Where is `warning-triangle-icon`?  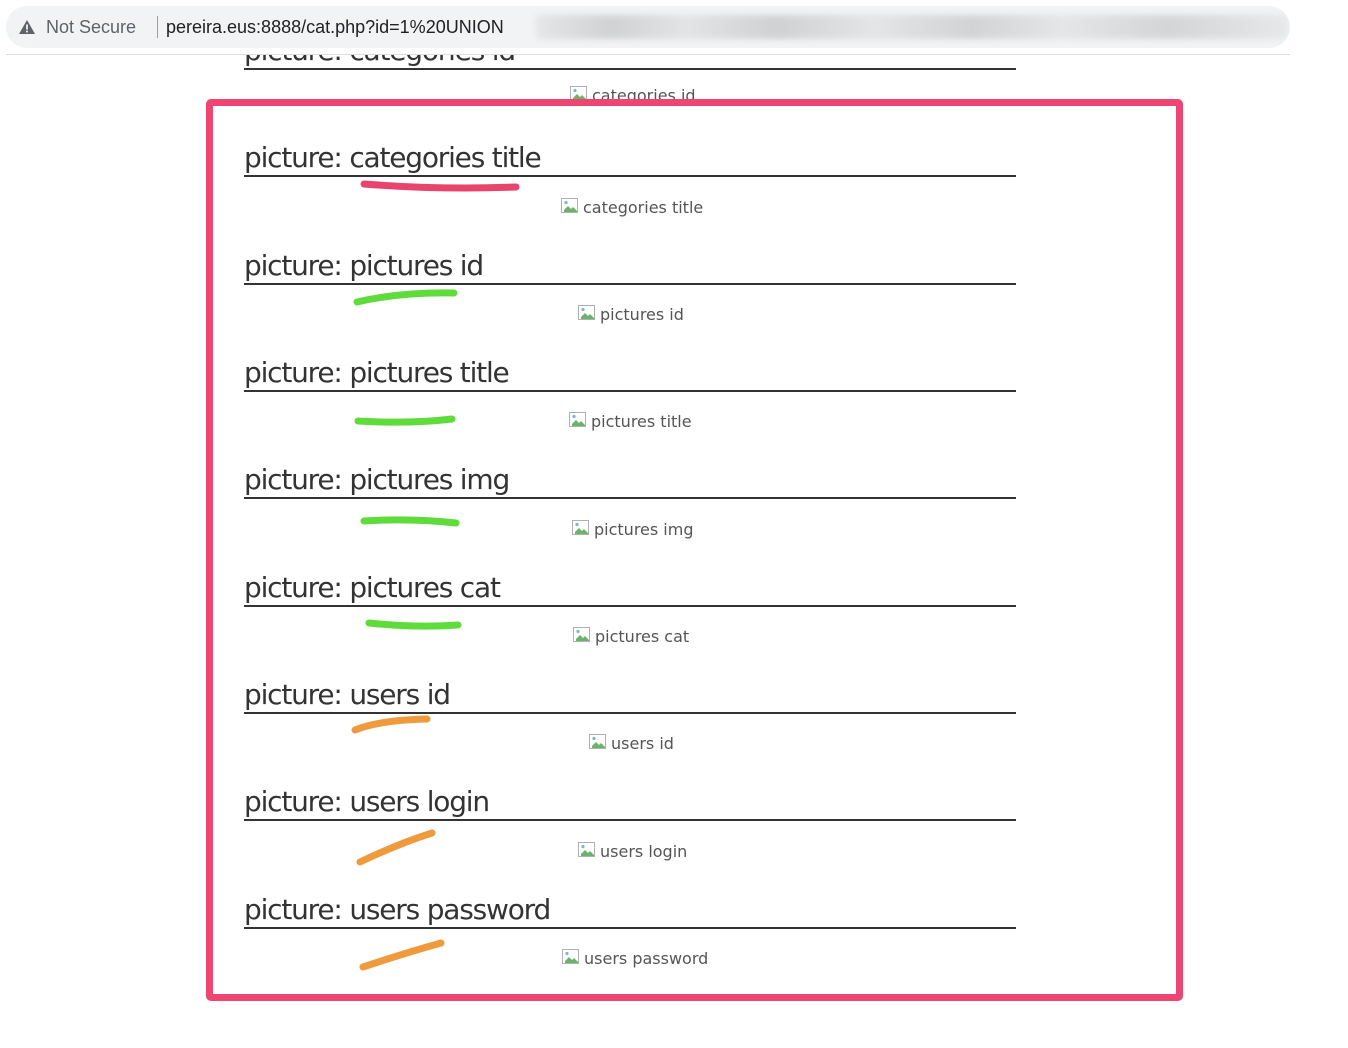 warning-triangle-icon is located at coordinates (27, 27).